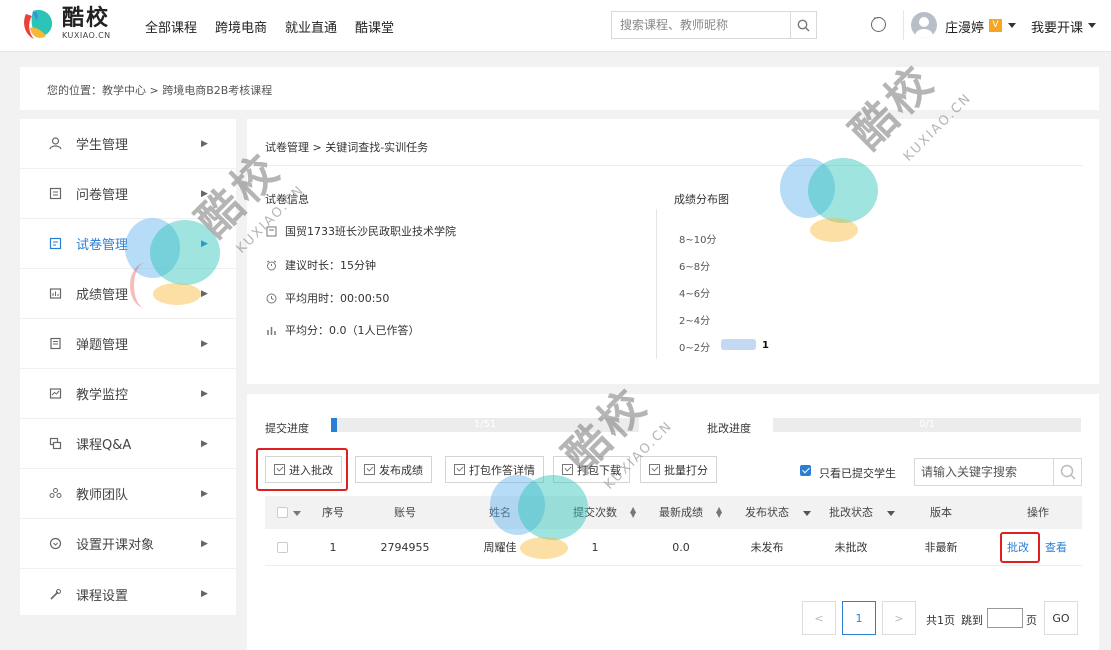 This screenshot has width=1111, height=650. I want to click on bar-chart-icon, so click(271, 330).